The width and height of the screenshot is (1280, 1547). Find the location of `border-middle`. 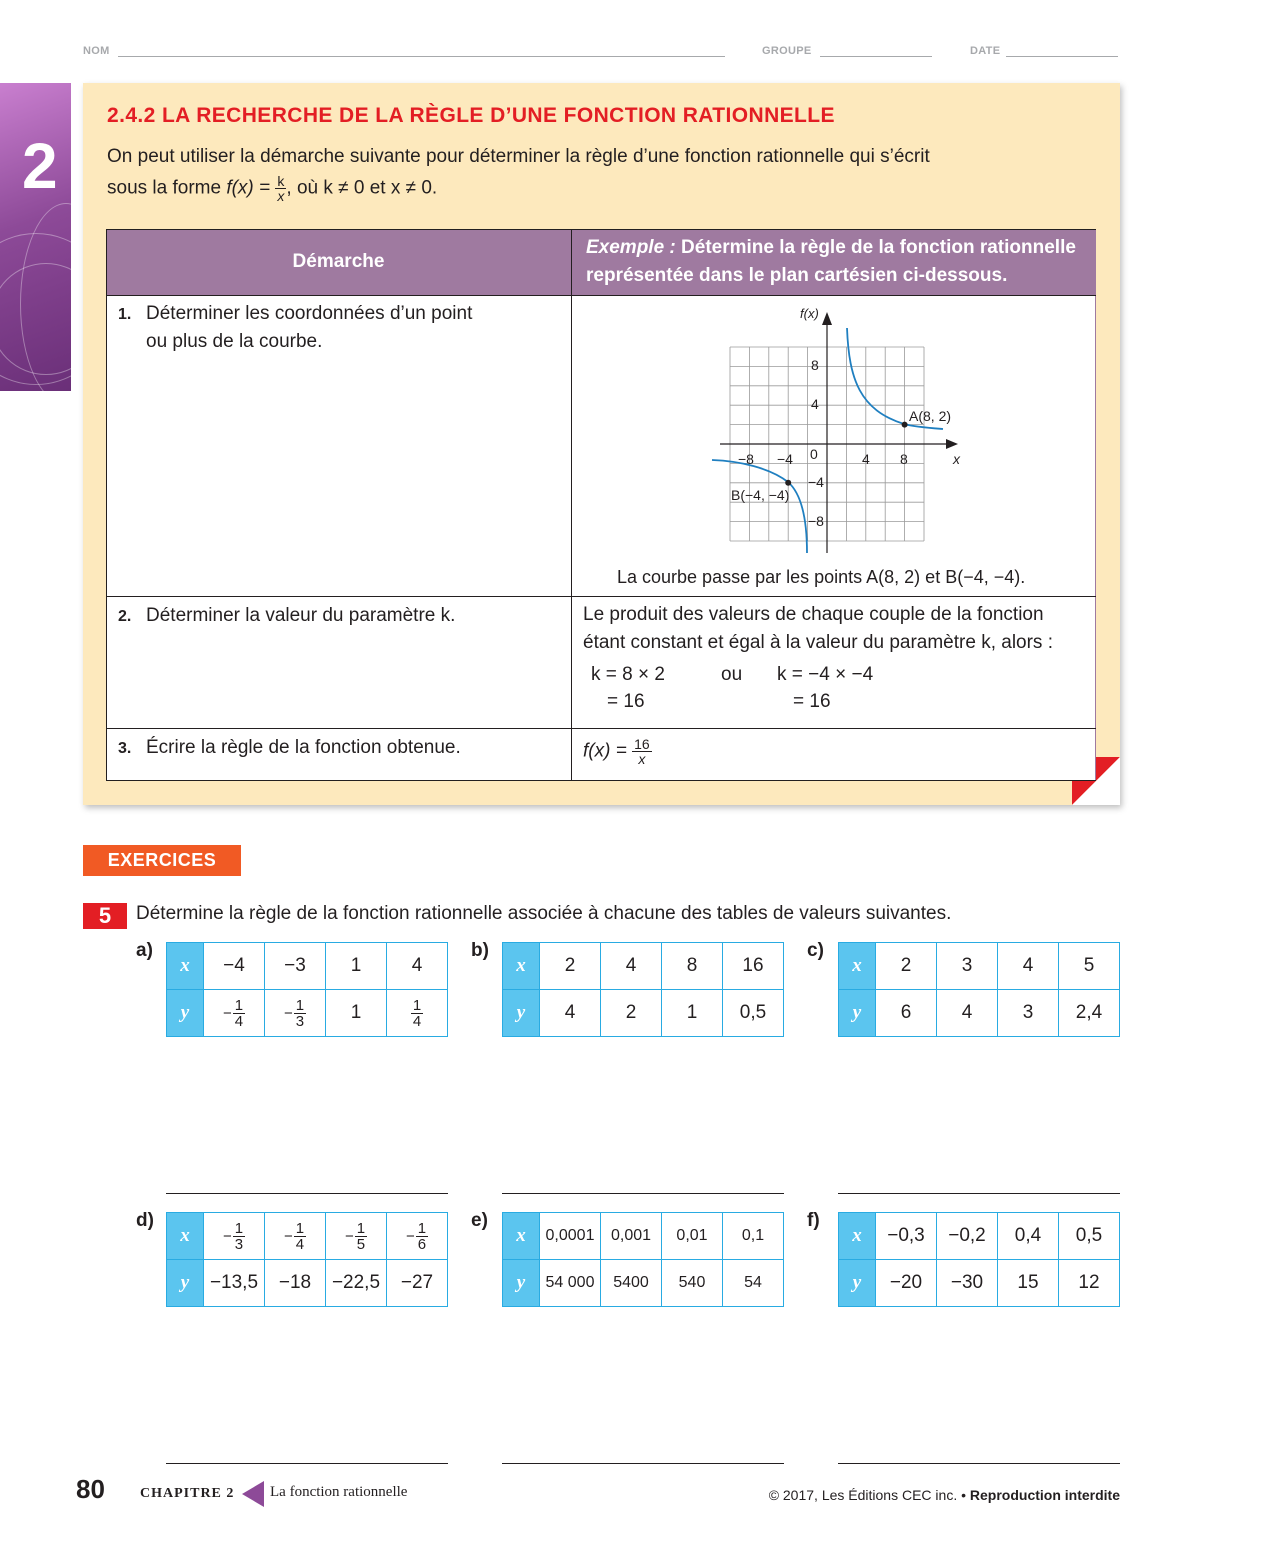

border-middle is located at coordinates (571, 505).